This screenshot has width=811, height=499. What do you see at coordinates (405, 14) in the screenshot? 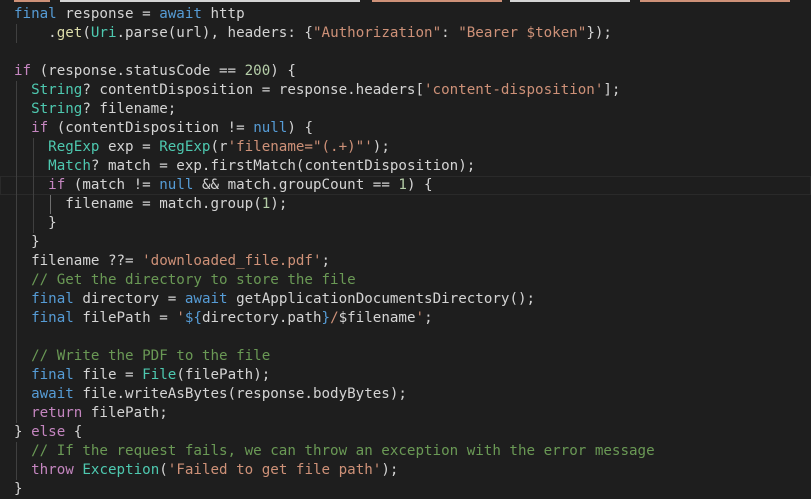
I see `code-line: final response = await http` at bounding box center [405, 14].